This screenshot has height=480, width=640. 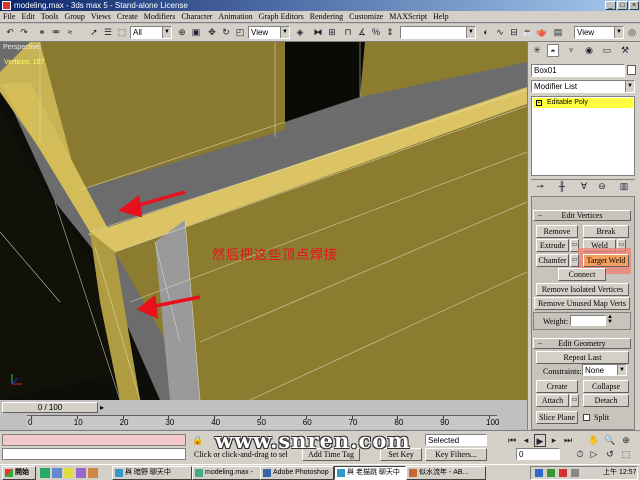 What do you see at coordinates (370, 473) in the screenshot?
I see `taskbar-item-chat-2: 與 老猫跳 聊天中` at bounding box center [370, 473].